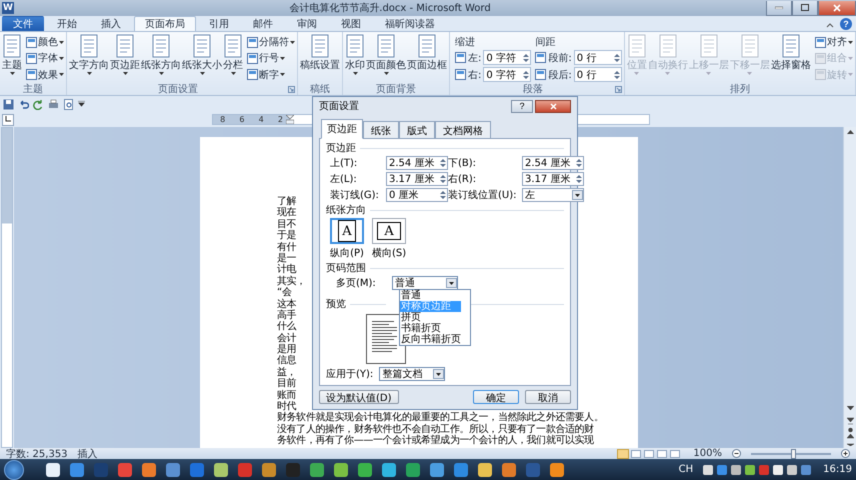  Describe the element at coordinates (81, 104) in the screenshot. I see `customize-icon` at that location.